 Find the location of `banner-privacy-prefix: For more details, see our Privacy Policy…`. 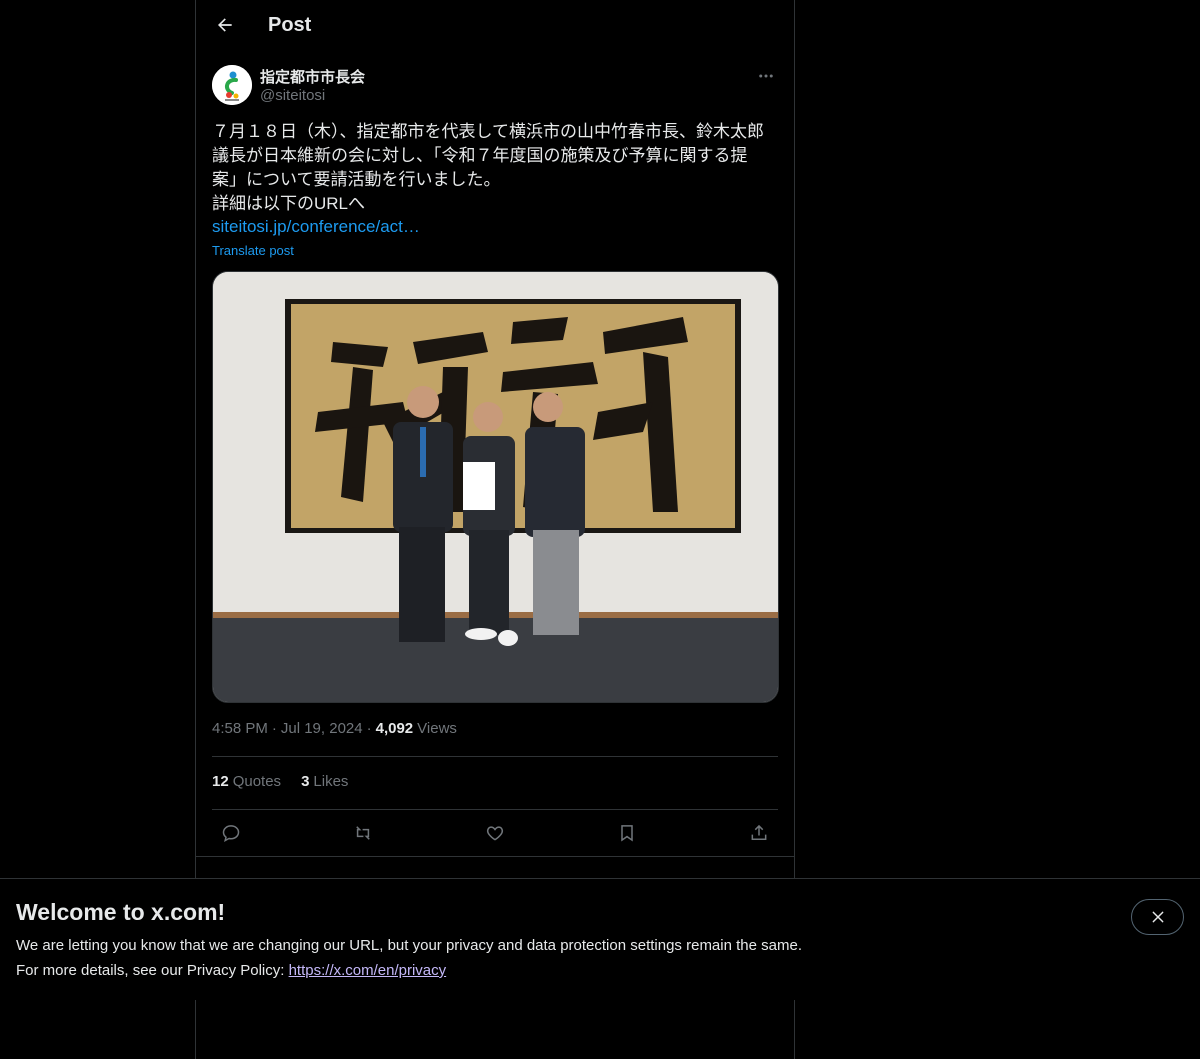

banner-privacy-prefix: For more details, see our Privacy Policy… is located at coordinates (152, 970).